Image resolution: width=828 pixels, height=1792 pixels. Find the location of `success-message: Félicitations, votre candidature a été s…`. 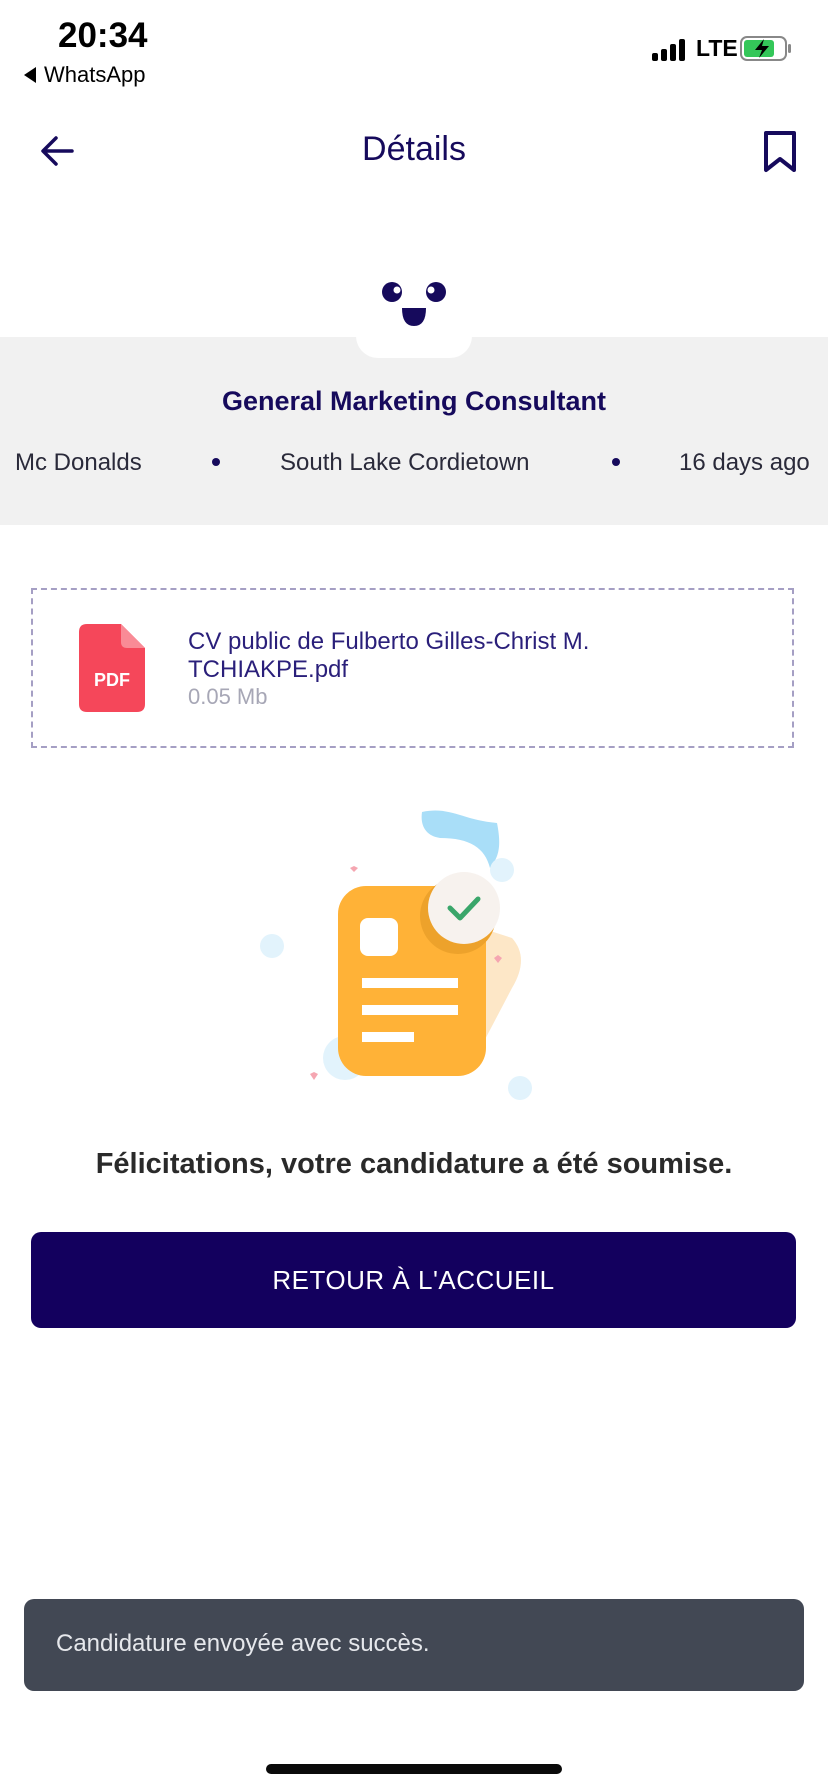

success-message: Félicitations, votre candidature a été s… is located at coordinates (414, 1164).